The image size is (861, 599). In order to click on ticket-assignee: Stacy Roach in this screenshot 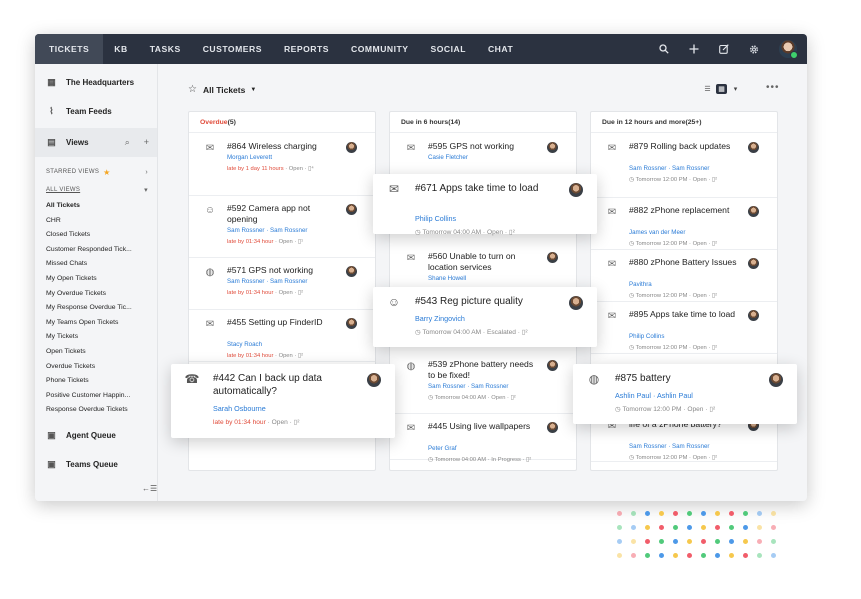, I will do `click(244, 344)`.